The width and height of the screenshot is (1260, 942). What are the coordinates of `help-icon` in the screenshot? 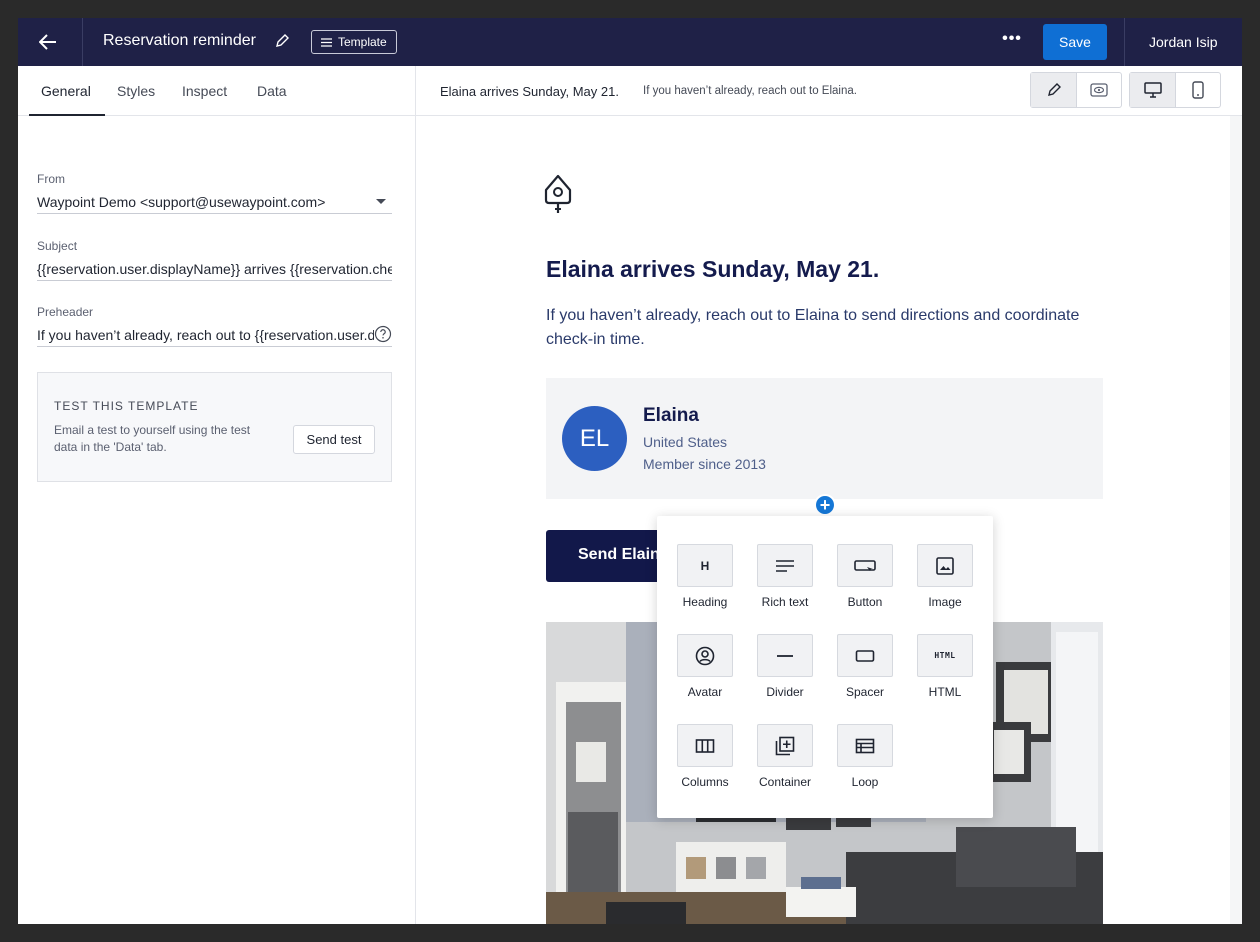 It's located at (383, 334).